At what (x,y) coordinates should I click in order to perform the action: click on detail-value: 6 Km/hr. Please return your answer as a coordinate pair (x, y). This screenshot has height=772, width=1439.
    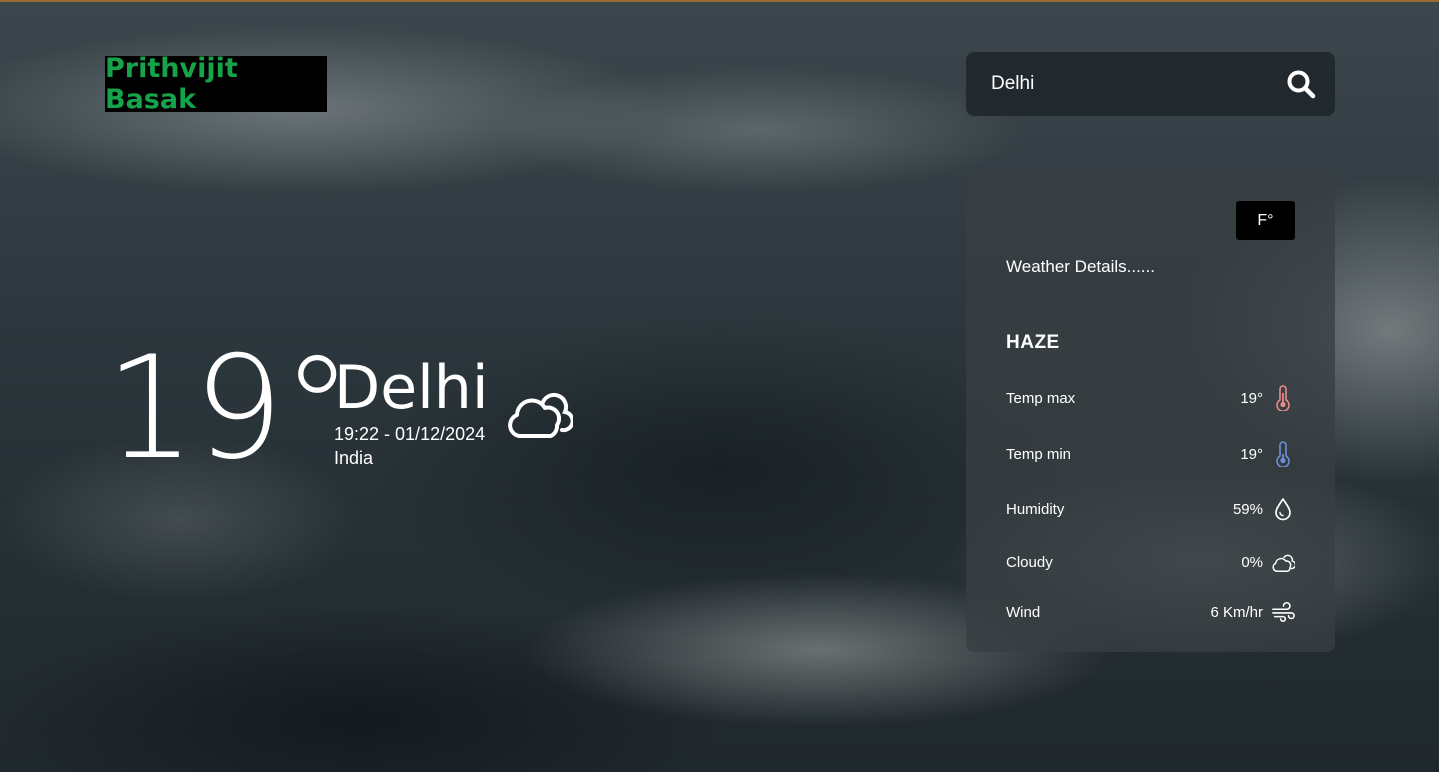
    Looking at the image, I should click on (1236, 612).